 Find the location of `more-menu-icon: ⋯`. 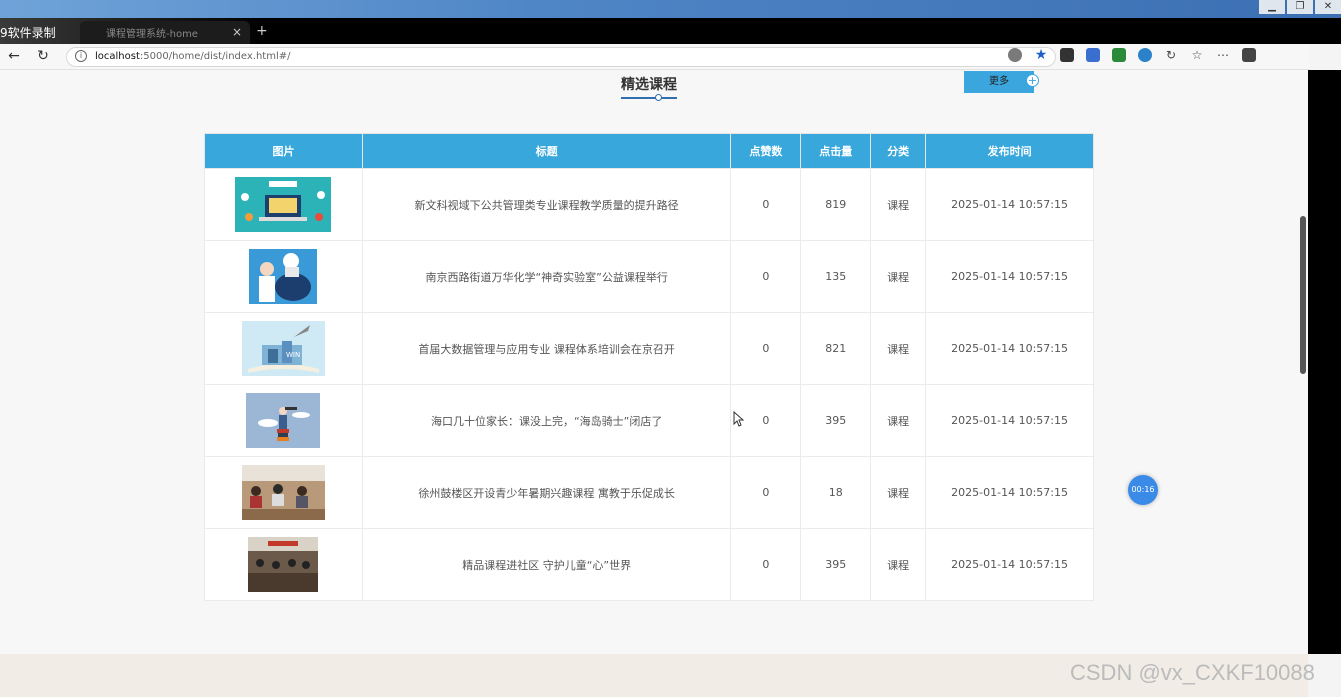

more-menu-icon: ⋯ is located at coordinates (1223, 55).